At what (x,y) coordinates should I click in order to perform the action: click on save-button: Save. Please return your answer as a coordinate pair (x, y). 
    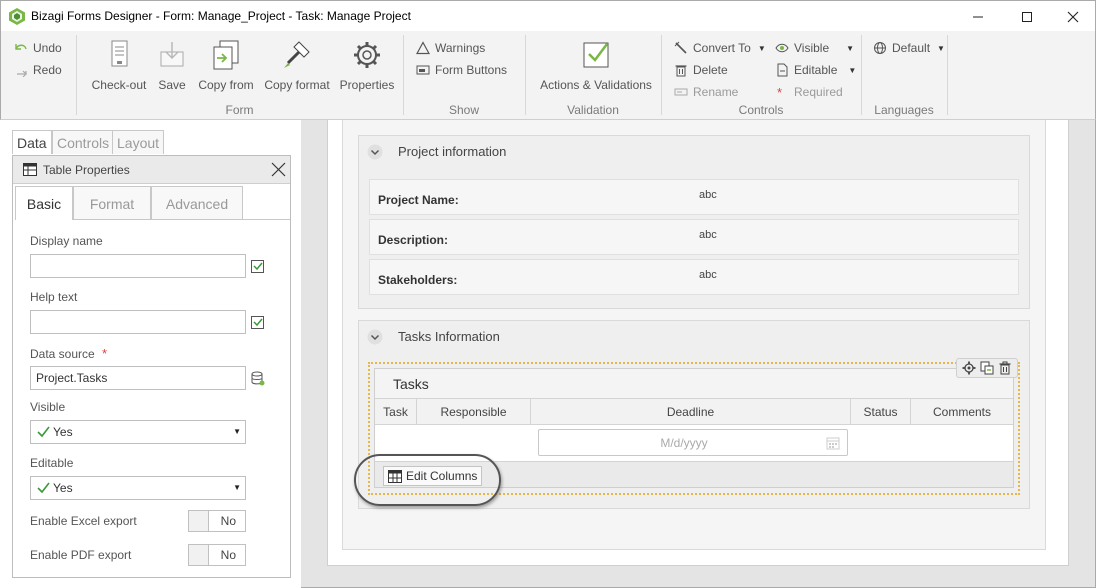
    Looking at the image, I should click on (172, 65).